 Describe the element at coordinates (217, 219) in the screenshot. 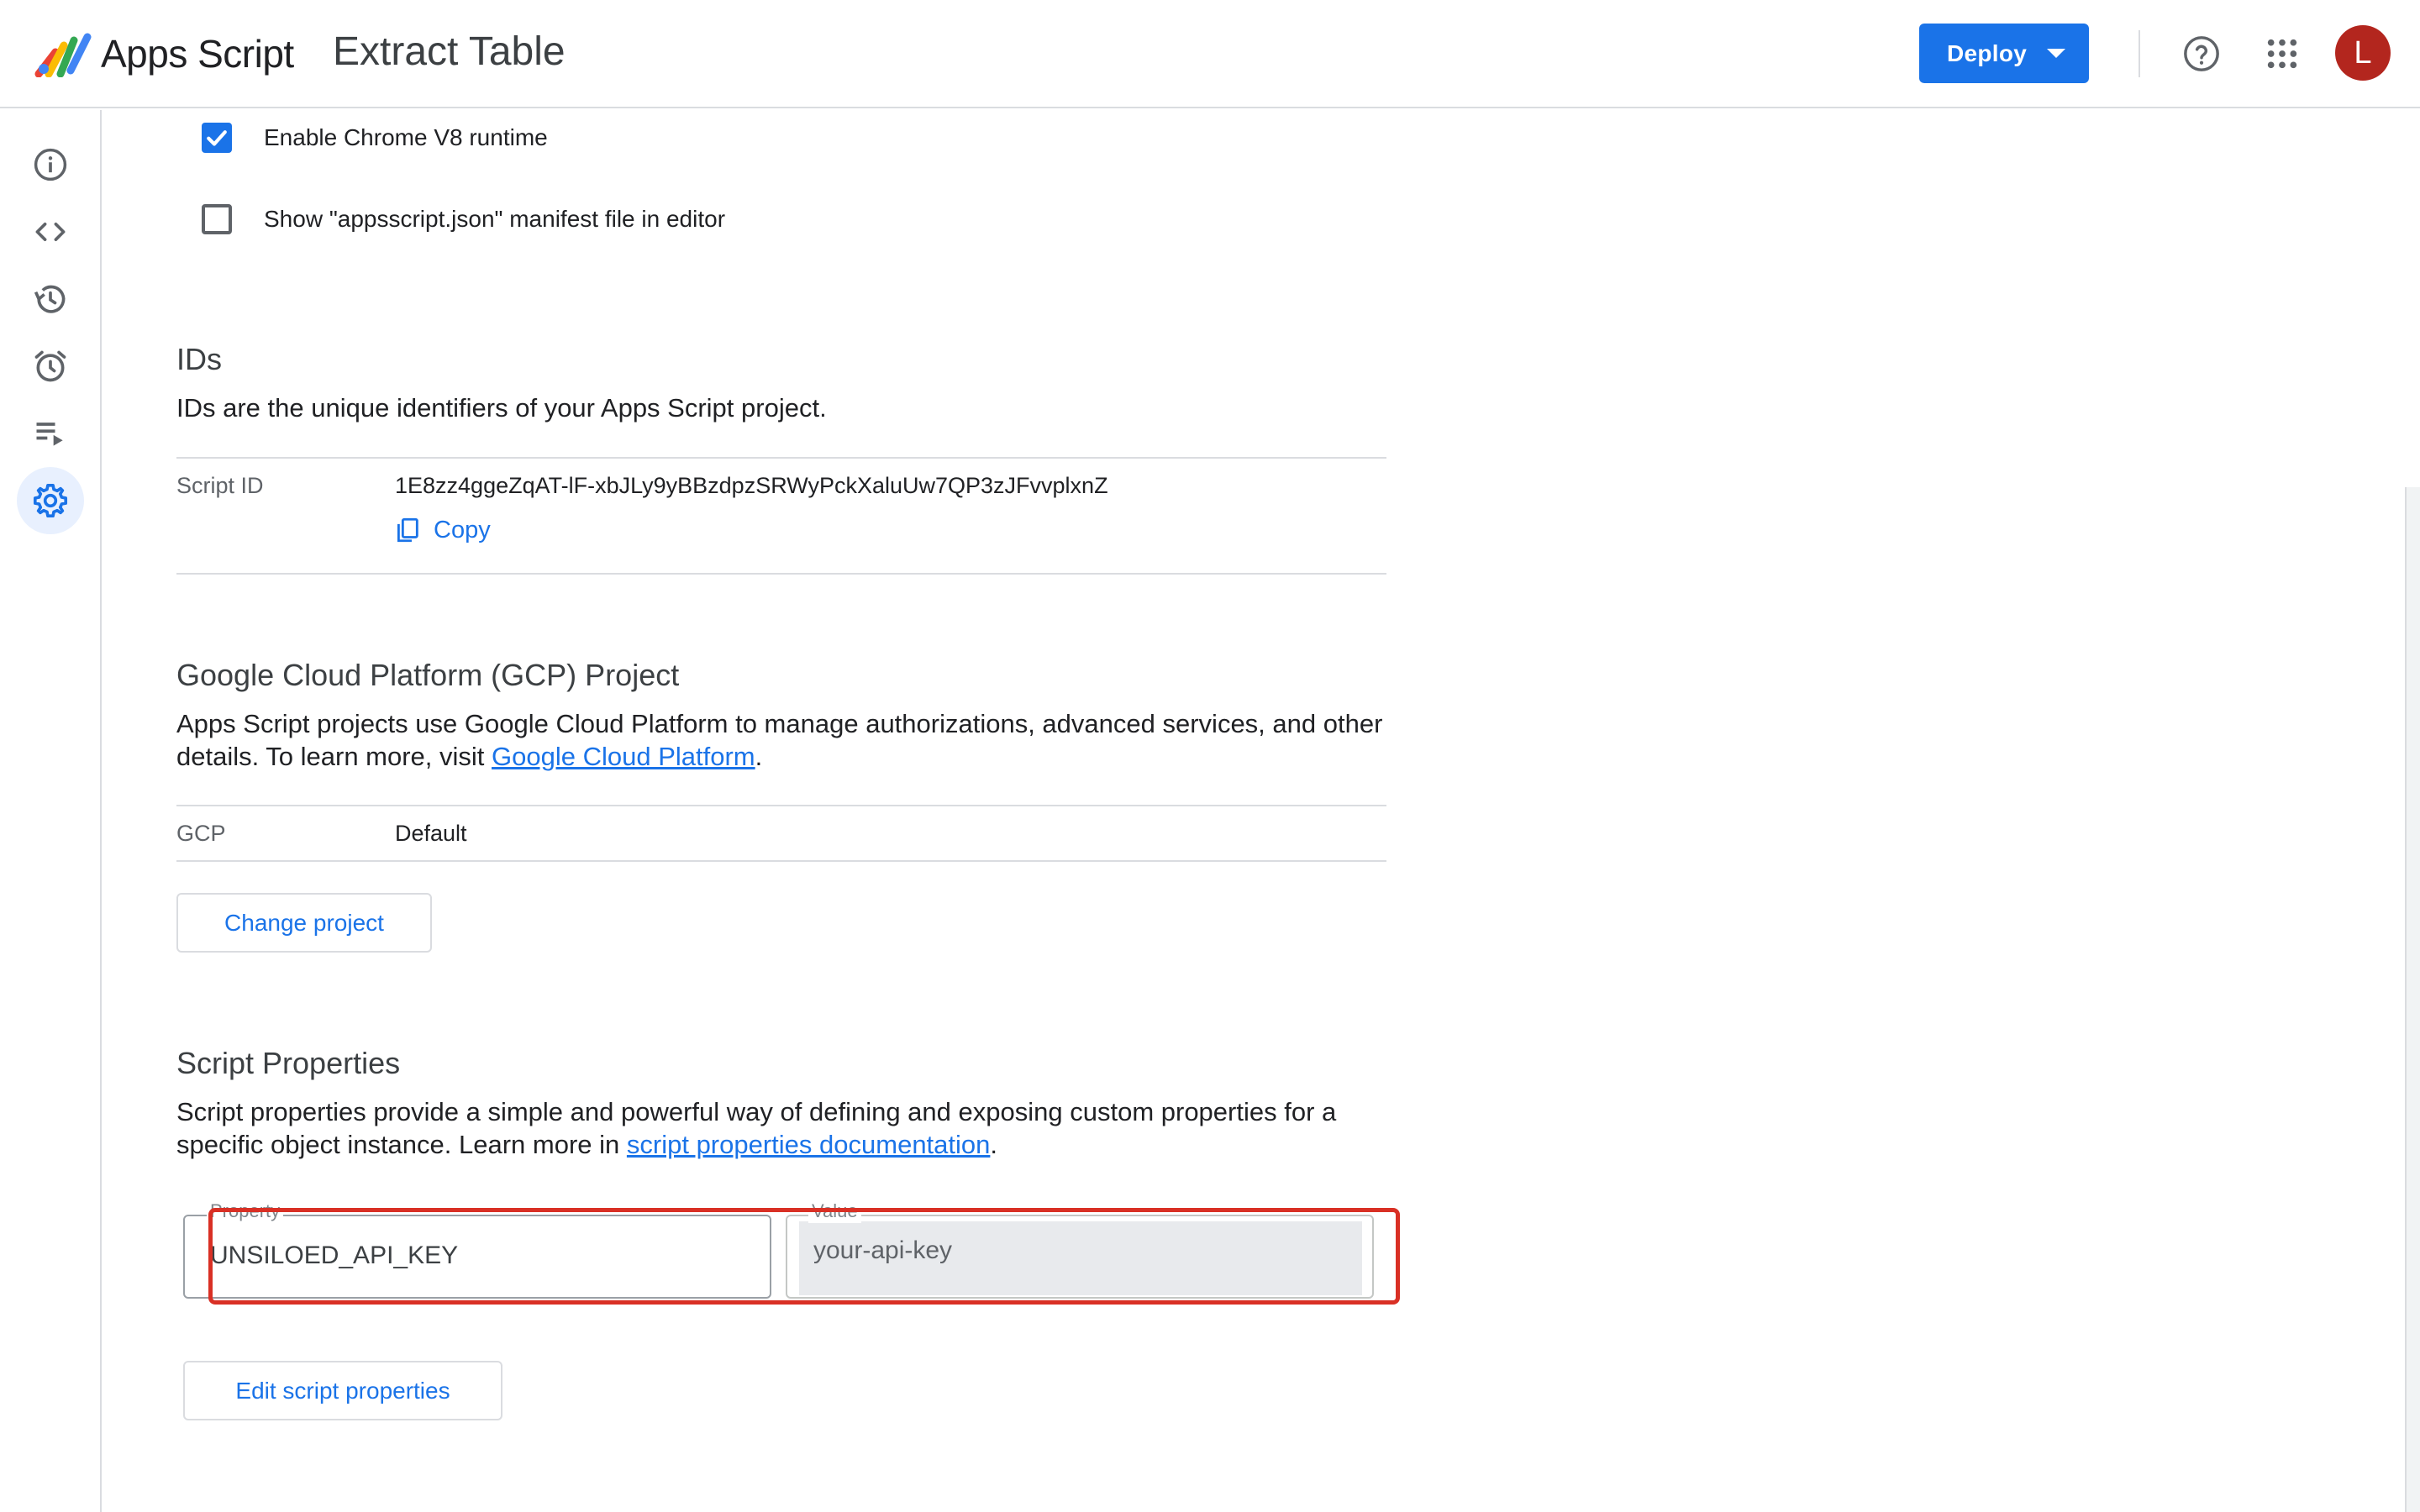

I see `show-manifest-checkbox` at that location.